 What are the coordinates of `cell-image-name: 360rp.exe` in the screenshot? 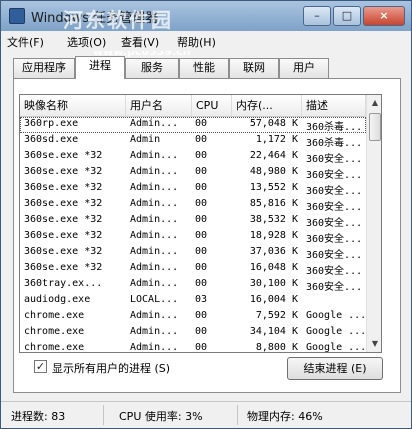 It's located at (51, 123).